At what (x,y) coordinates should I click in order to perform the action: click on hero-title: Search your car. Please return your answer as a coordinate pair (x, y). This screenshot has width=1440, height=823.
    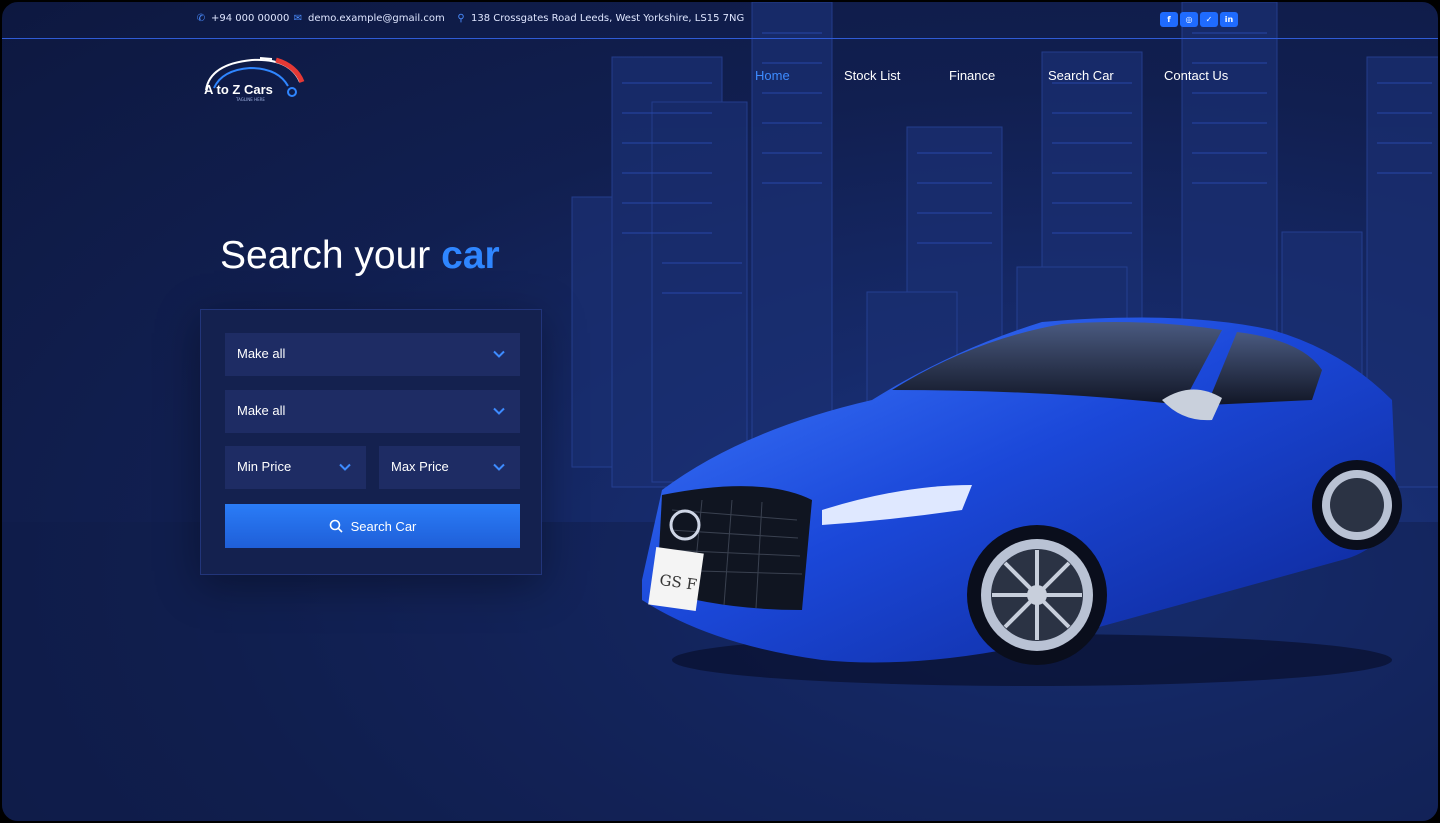
    Looking at the image, I should click on (360, 256).